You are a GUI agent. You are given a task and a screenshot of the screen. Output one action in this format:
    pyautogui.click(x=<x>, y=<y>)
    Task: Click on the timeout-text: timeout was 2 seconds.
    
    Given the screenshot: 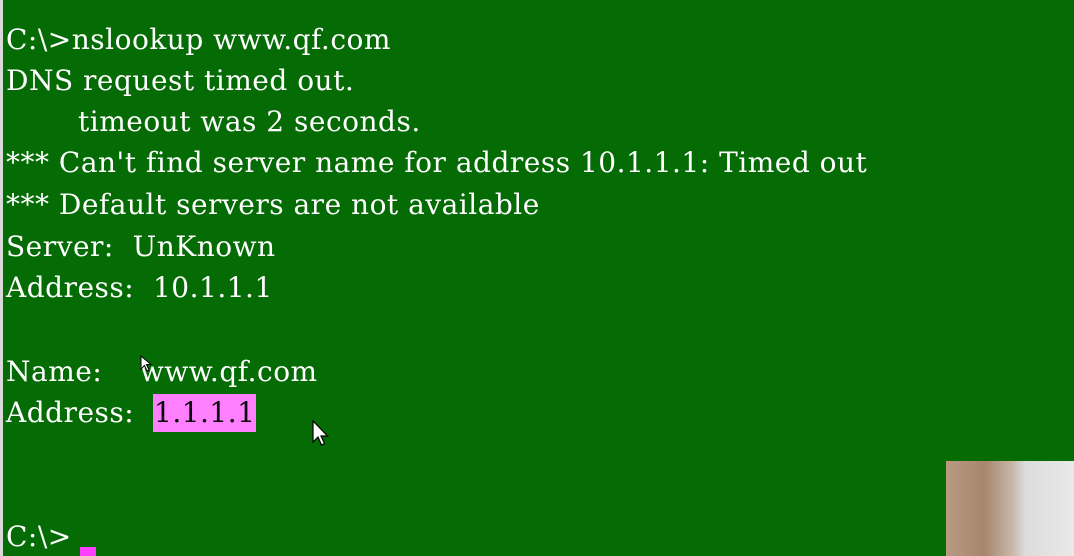 What is the action you would take?
    pyautogui.click(x=249, y=121)
    